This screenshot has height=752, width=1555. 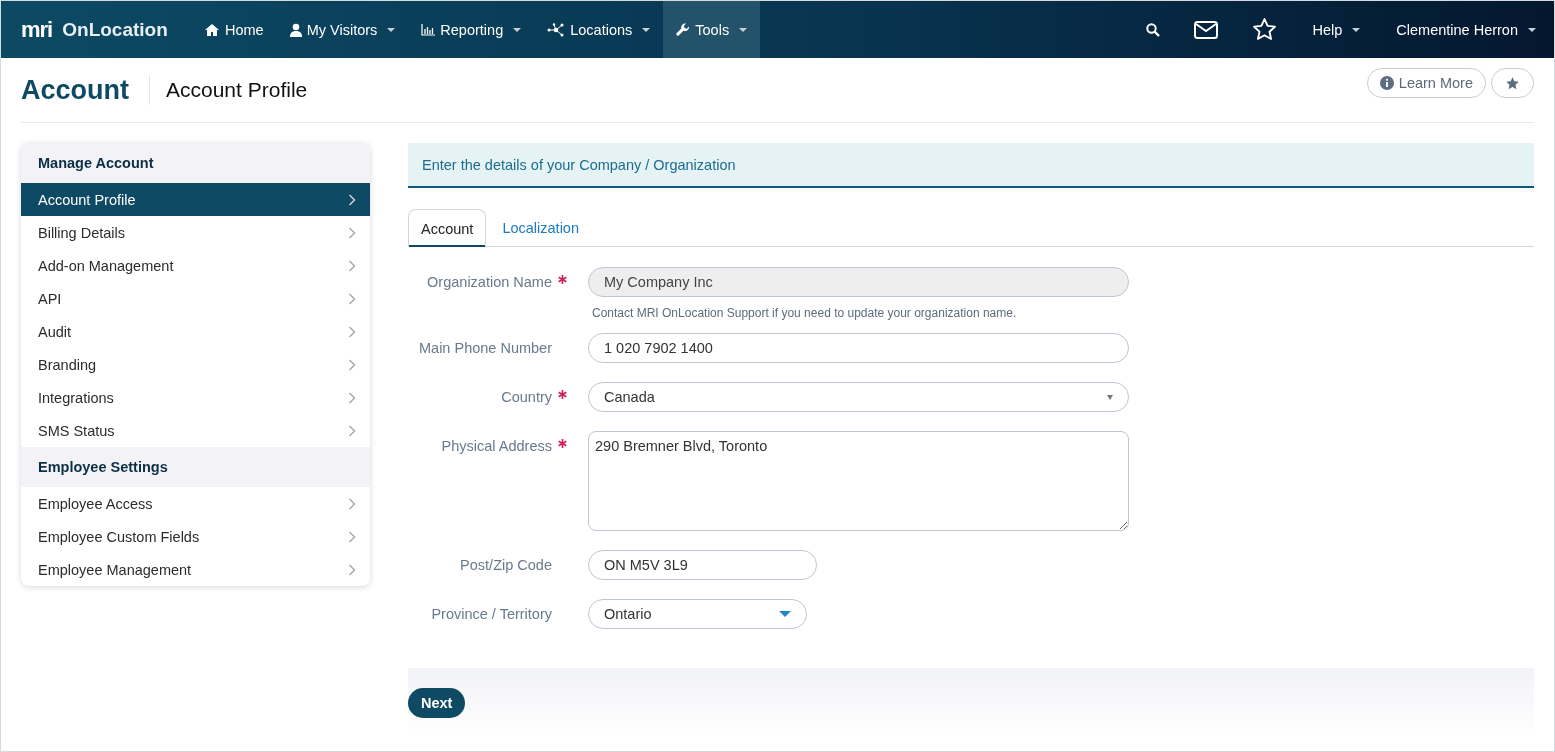 What do you see at coordinates (697, 614) in the screenshot?
I see `dropdown-field: Ontario` at bounding box center [697, 614].